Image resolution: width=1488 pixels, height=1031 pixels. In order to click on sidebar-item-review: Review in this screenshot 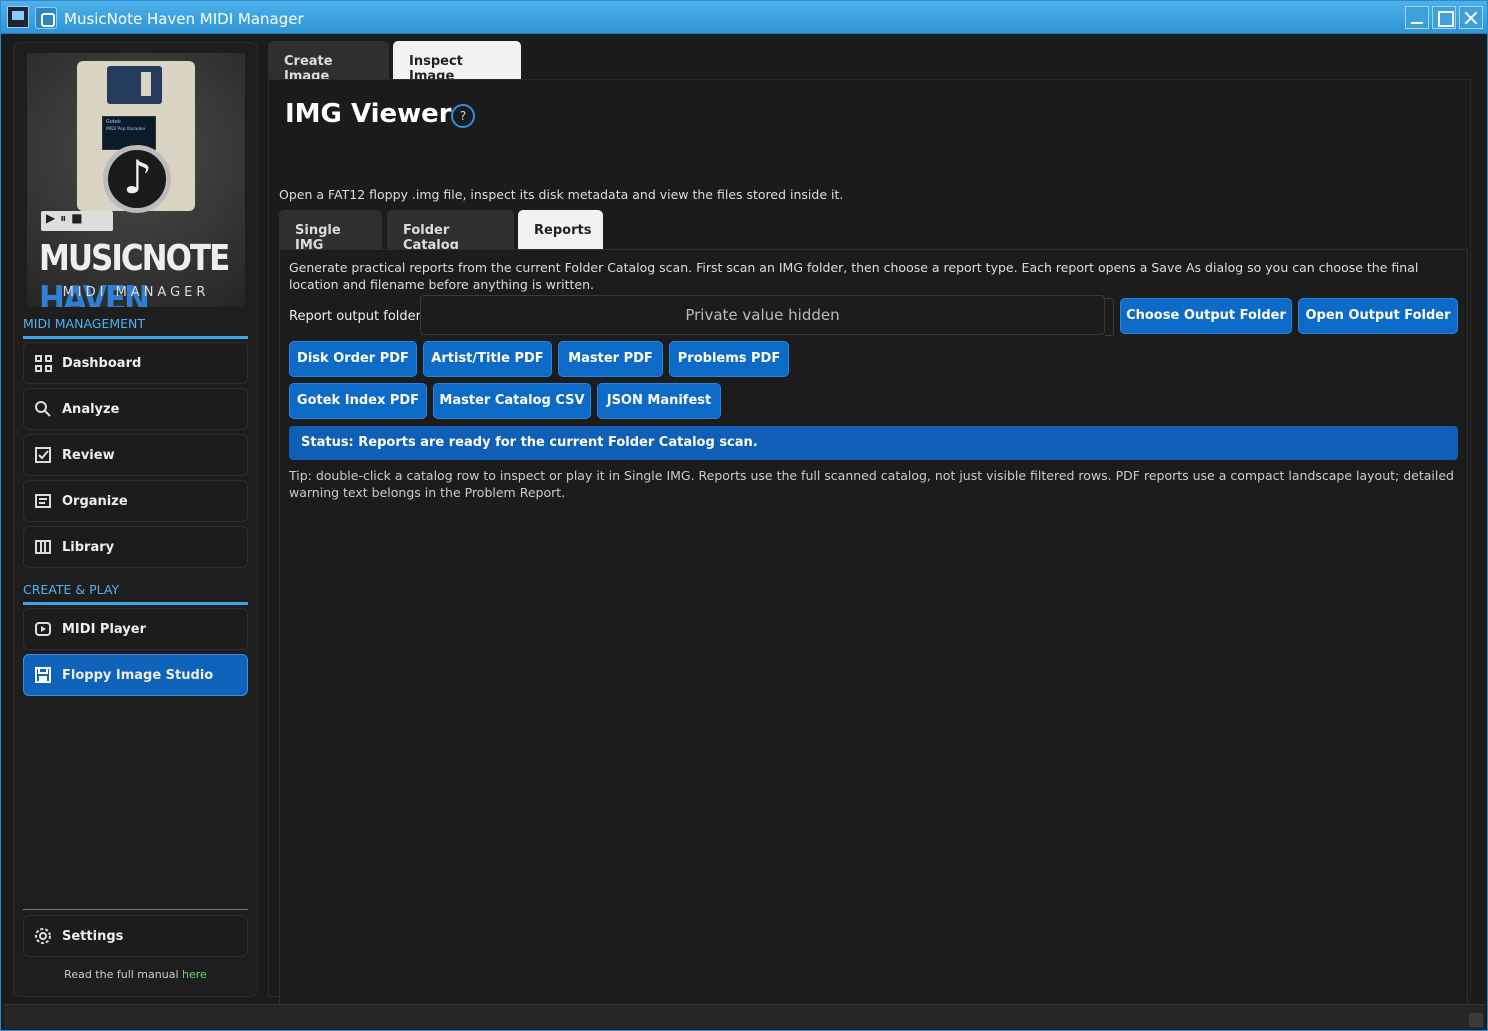, I will do `click(135, 455)`.